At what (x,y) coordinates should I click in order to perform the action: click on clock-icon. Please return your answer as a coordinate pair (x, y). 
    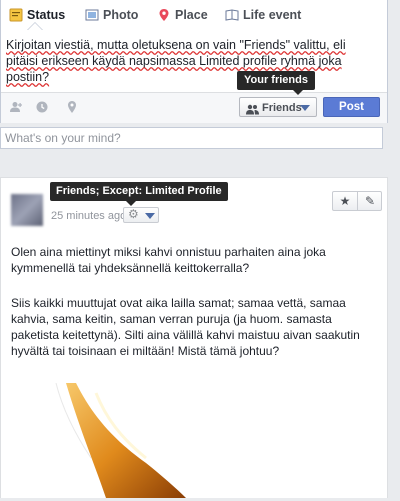
    Looking at the image, I should click on (42, 107).